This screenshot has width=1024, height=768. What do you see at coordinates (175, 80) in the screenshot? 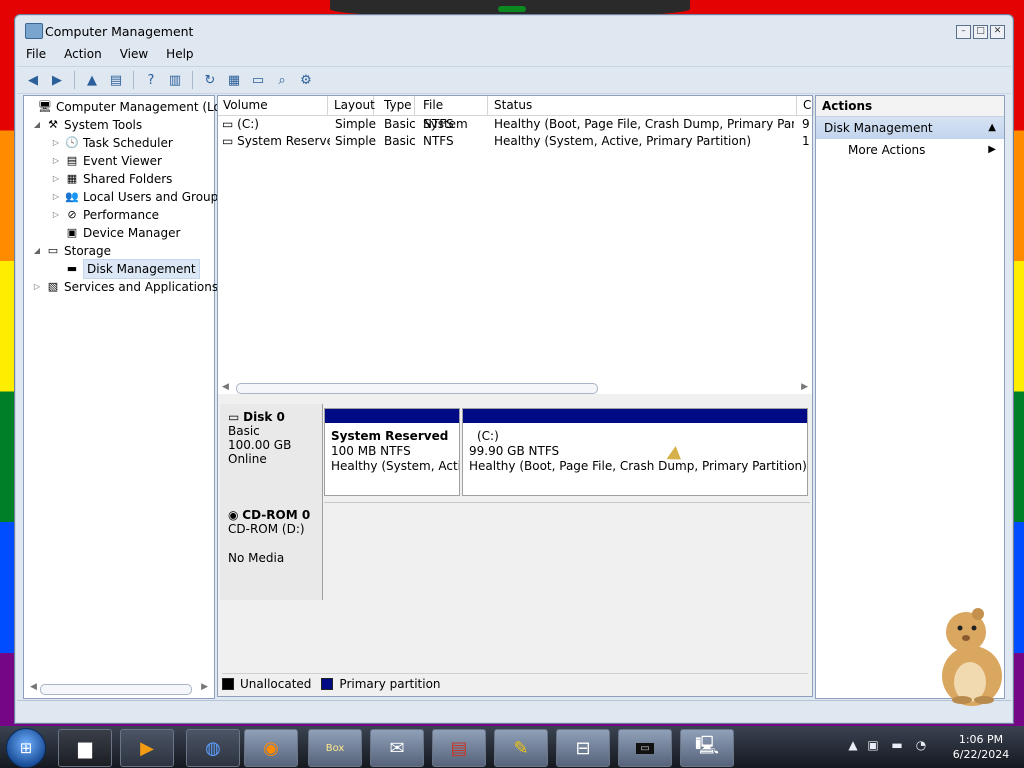
I see `show-hide-action-pane-icon: ▥` at bounding box center [175, 80].